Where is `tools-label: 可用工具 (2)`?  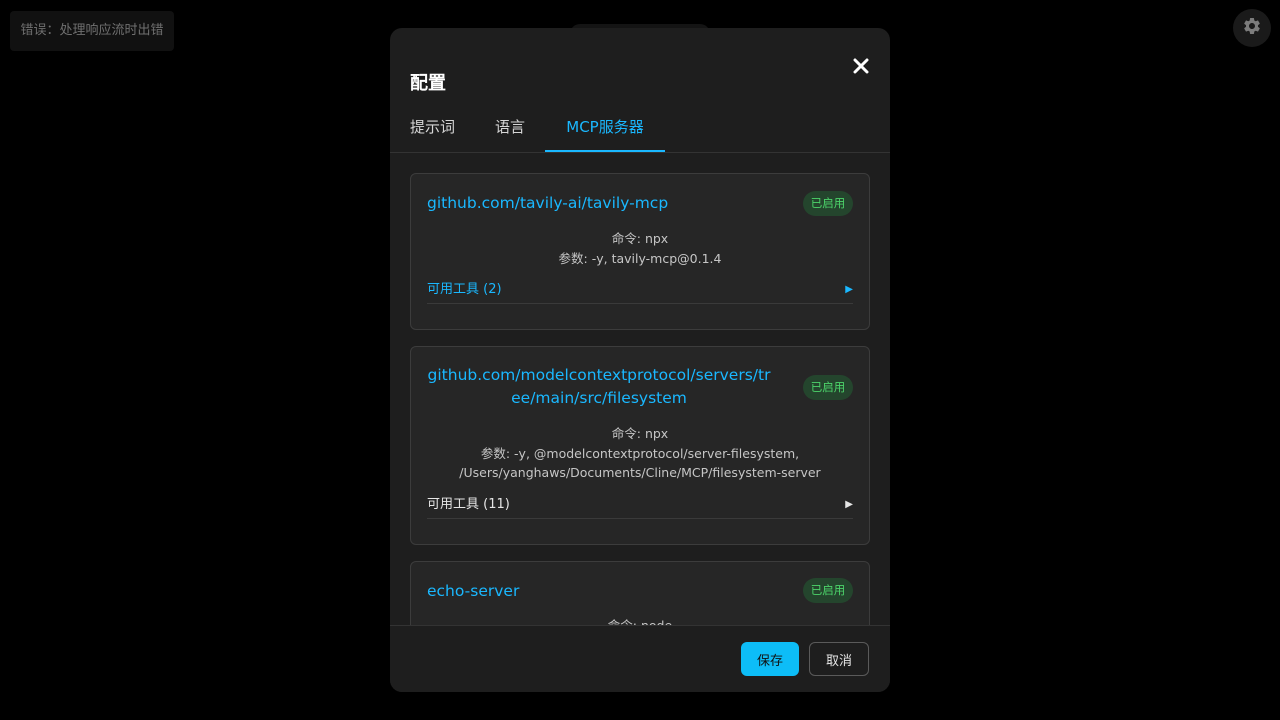
tools-label: 可用工具 (2) is located at coordinates (464, 289).